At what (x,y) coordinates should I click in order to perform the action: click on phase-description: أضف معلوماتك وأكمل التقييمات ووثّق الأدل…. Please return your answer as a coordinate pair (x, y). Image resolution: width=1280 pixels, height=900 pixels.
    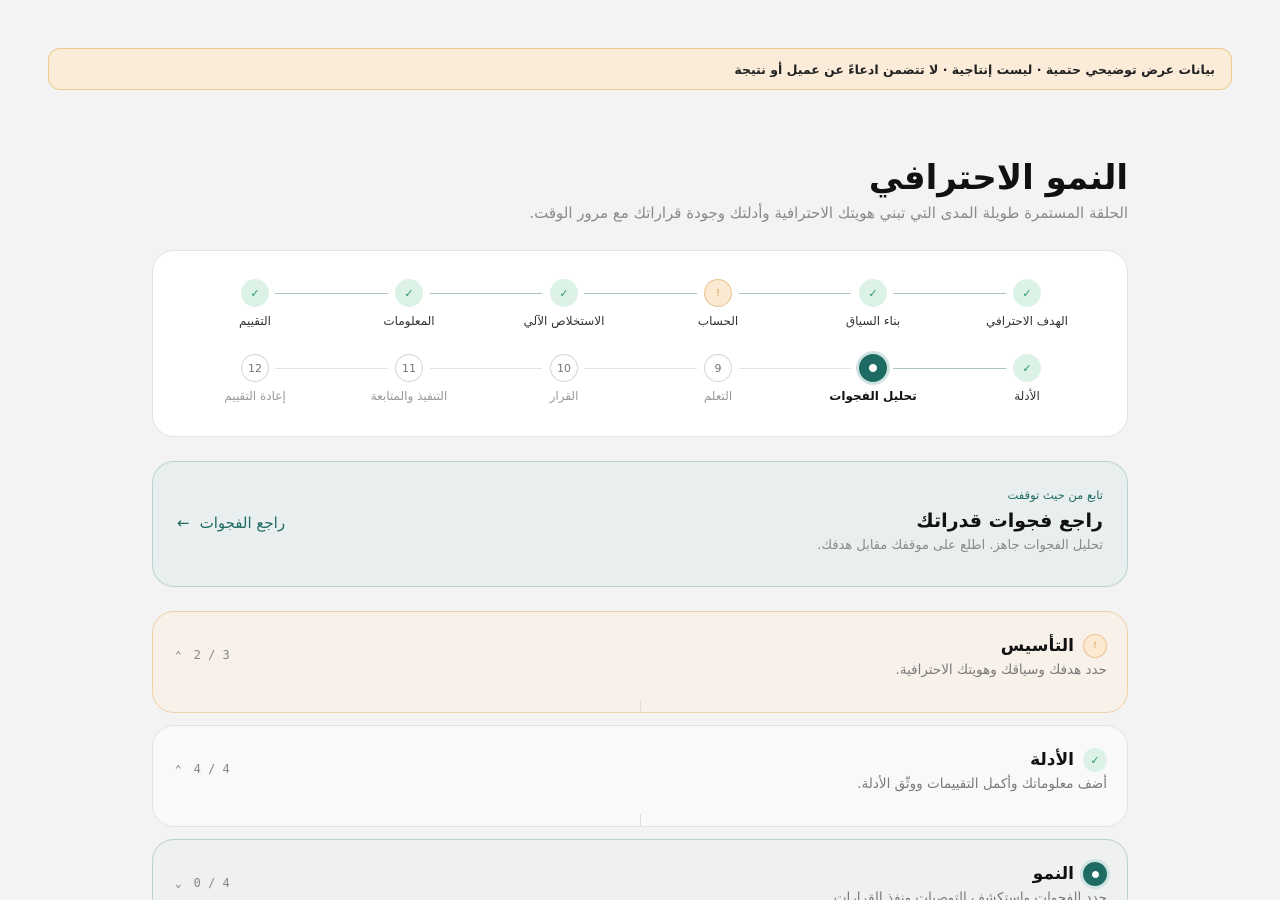
    Looking at the image, I should click on (982, 784).